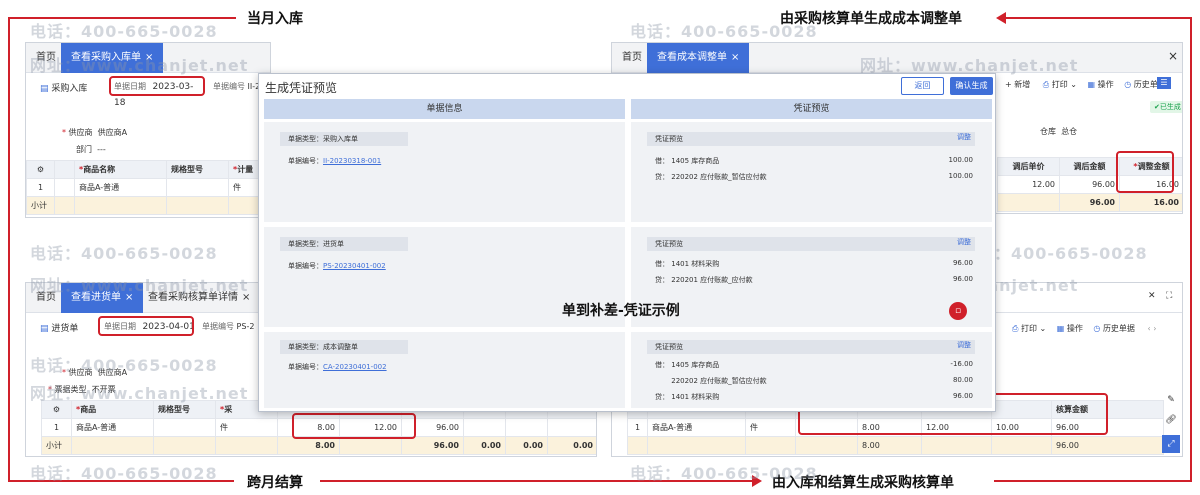  I want to click on account: 1405 库存商品, so click(695, 161).